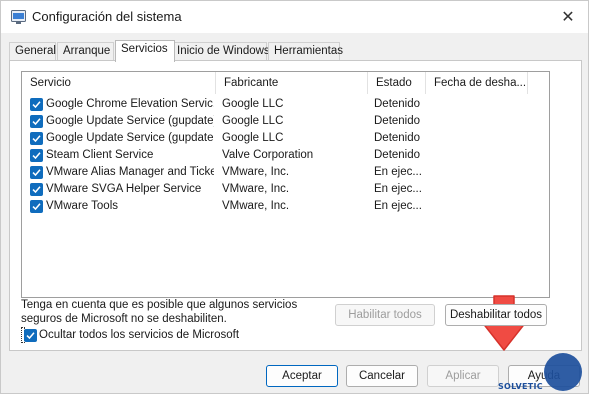 The height and width of the screenshot is (394, 589). Describe the element at coordinates (542, 373) in the screenshot. I see `watermark: SOLVETIC` at that location.